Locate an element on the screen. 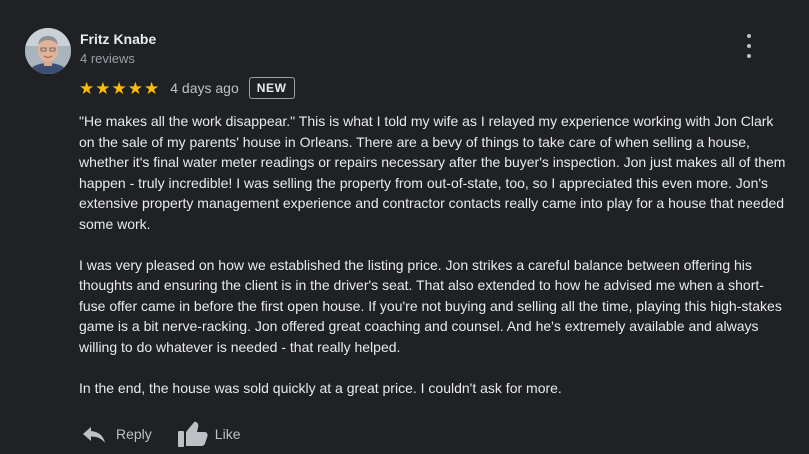 This screenshot has height=454, width=809. author-name: Fritz Knabe is located at coordinates (118, 39).